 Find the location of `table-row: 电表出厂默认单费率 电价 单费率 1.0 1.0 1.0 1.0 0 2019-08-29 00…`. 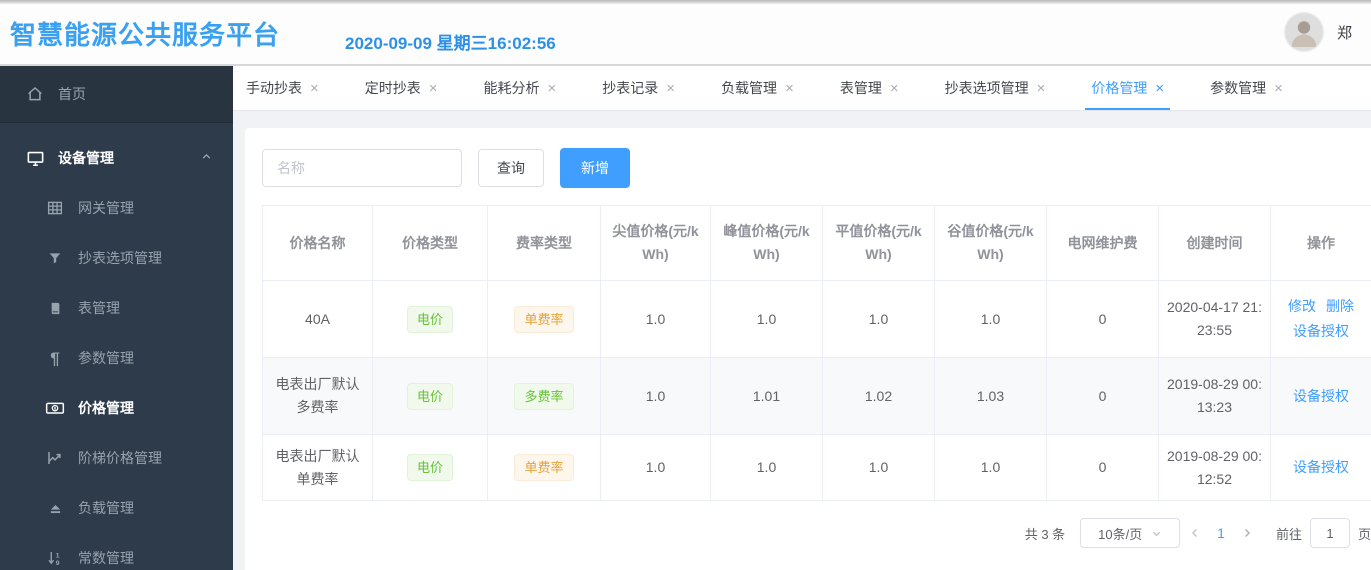

table-row: 电表出厂默认单费率 电价 单费率 1.0 1.0 1.0 1.0 0 2019-08-29 00… is located at coordinates (816, 467).